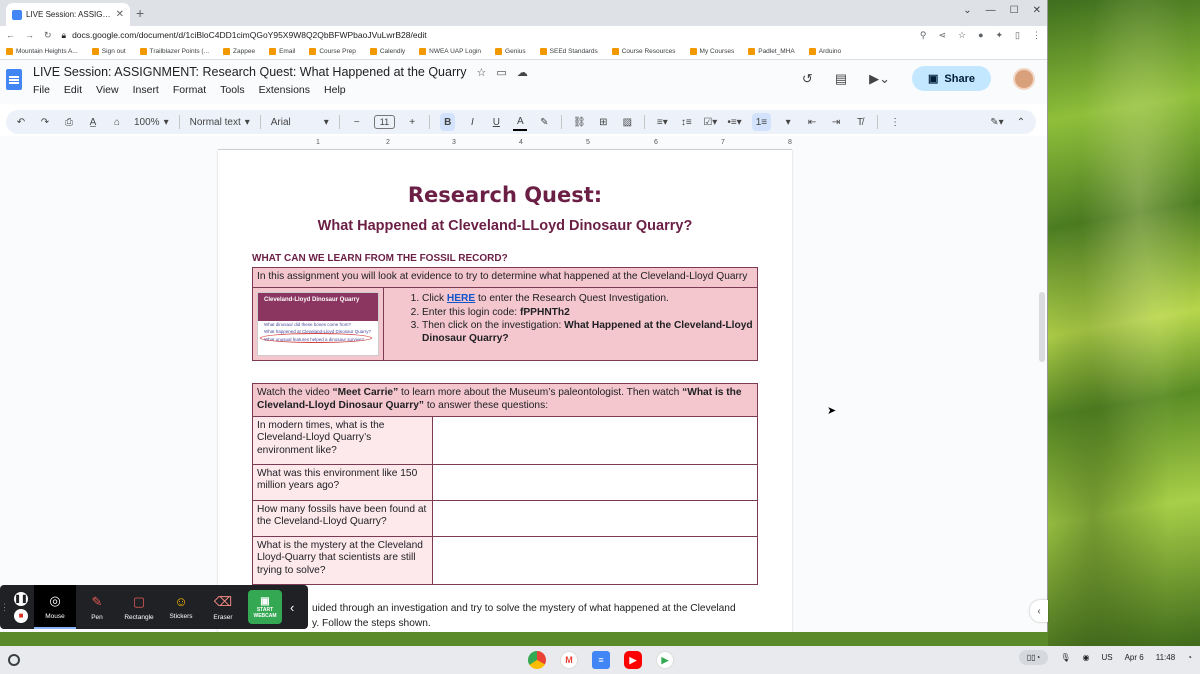  What do you see at coordinates (4, 607) in the screenshot?
I see `drag-handle-icon: ⋮` at bounding box center [4, 607].